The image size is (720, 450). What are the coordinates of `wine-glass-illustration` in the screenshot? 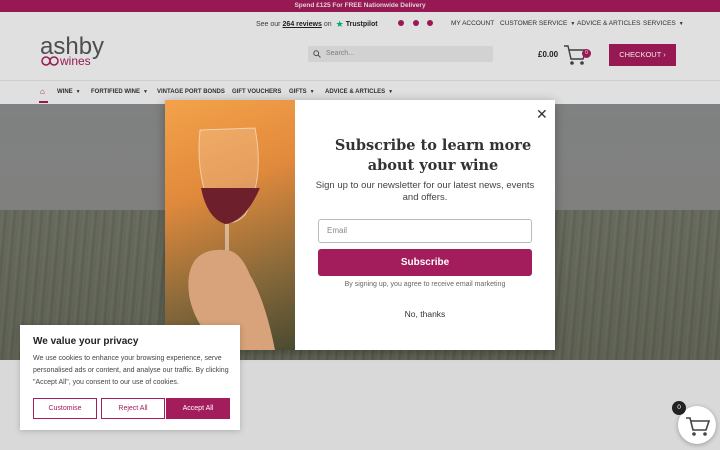 It's located at (231, 238).